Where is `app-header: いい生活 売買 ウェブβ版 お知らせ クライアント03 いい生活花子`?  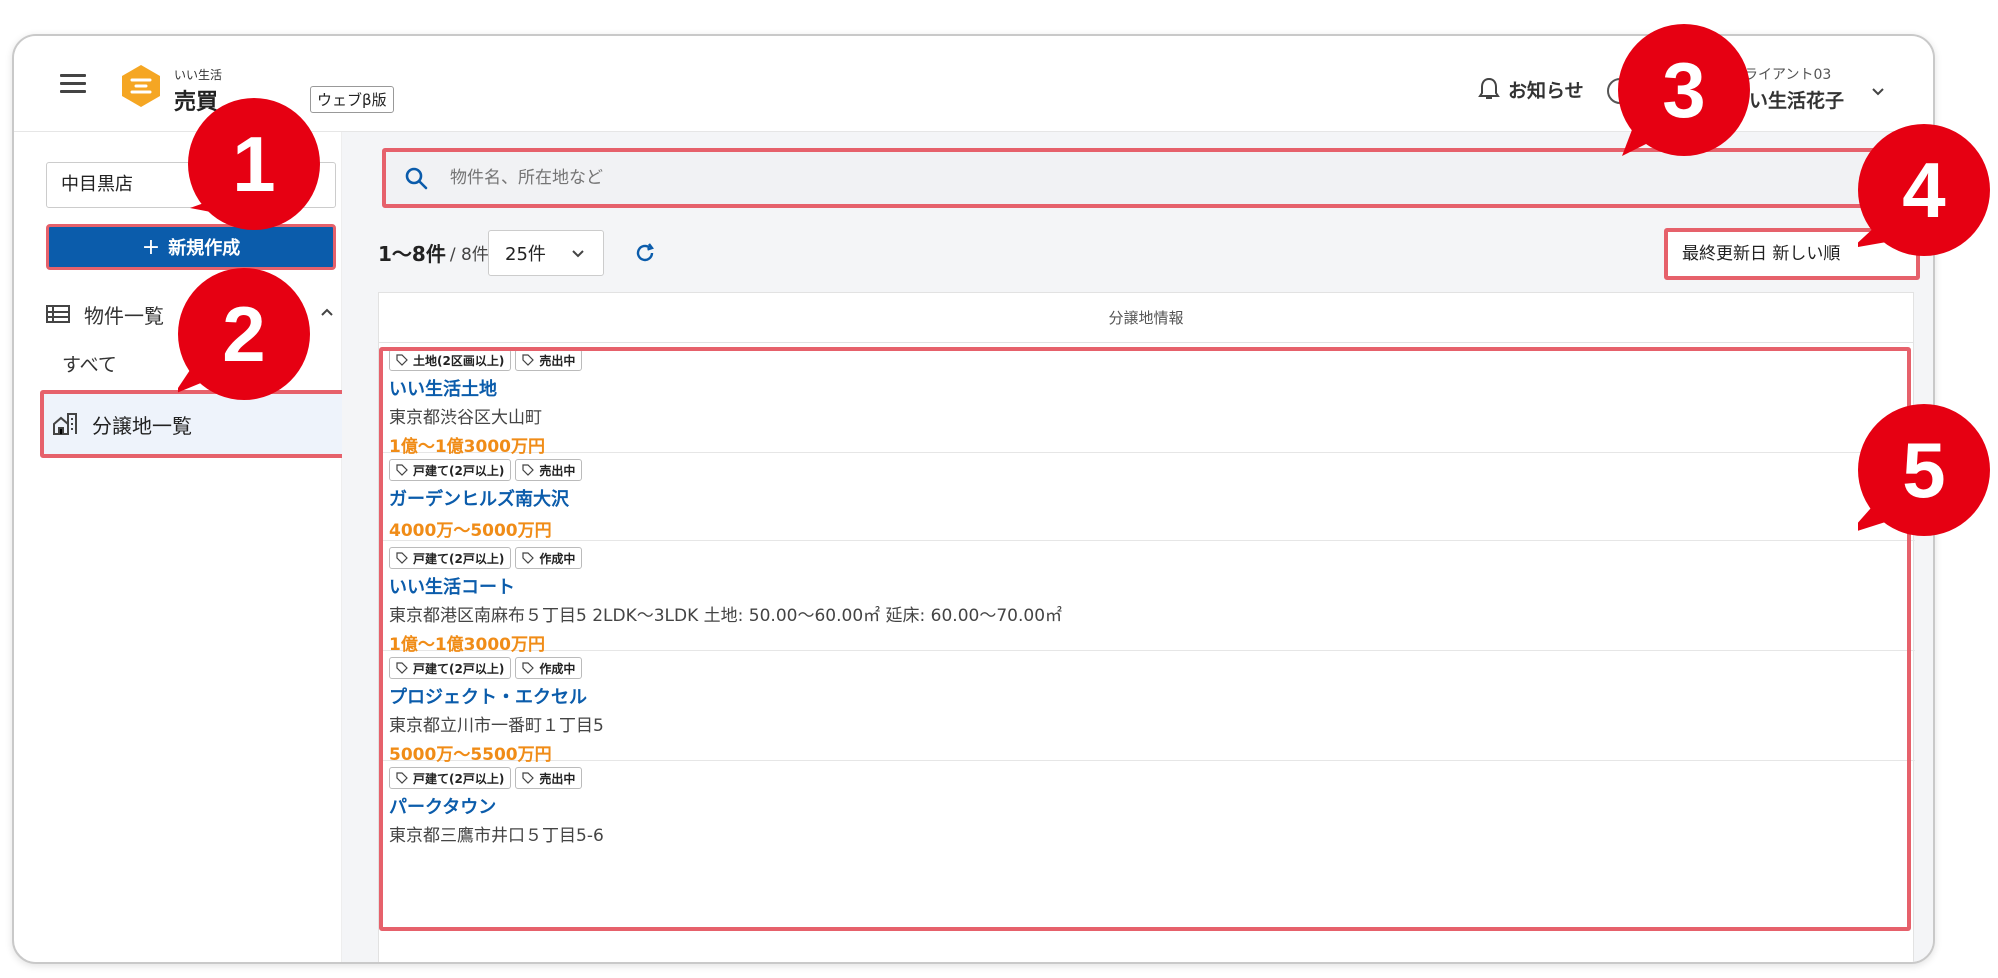
app-header: いい生活 売買 ウェブβ版 お知らせ クライアント03 いい生活花子 is located at coordinates (973, 84).